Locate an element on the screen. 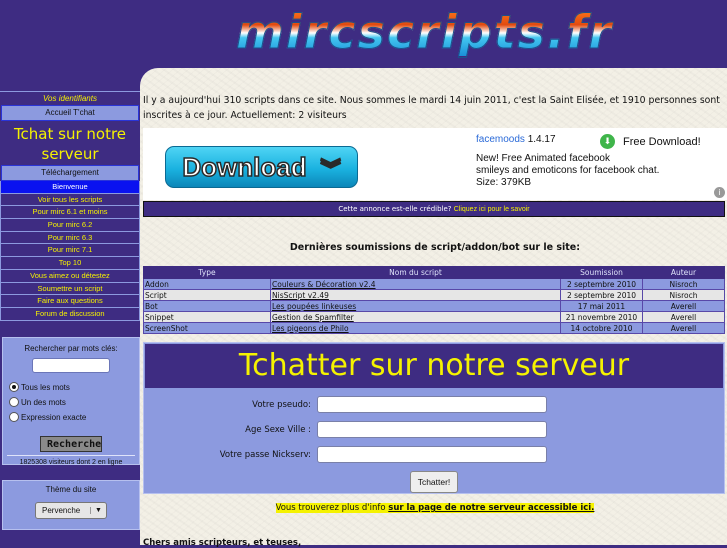 The image size is (727, 548). tchat-heading: Tchat sur notre serveur is located at coordinates (70, 143).